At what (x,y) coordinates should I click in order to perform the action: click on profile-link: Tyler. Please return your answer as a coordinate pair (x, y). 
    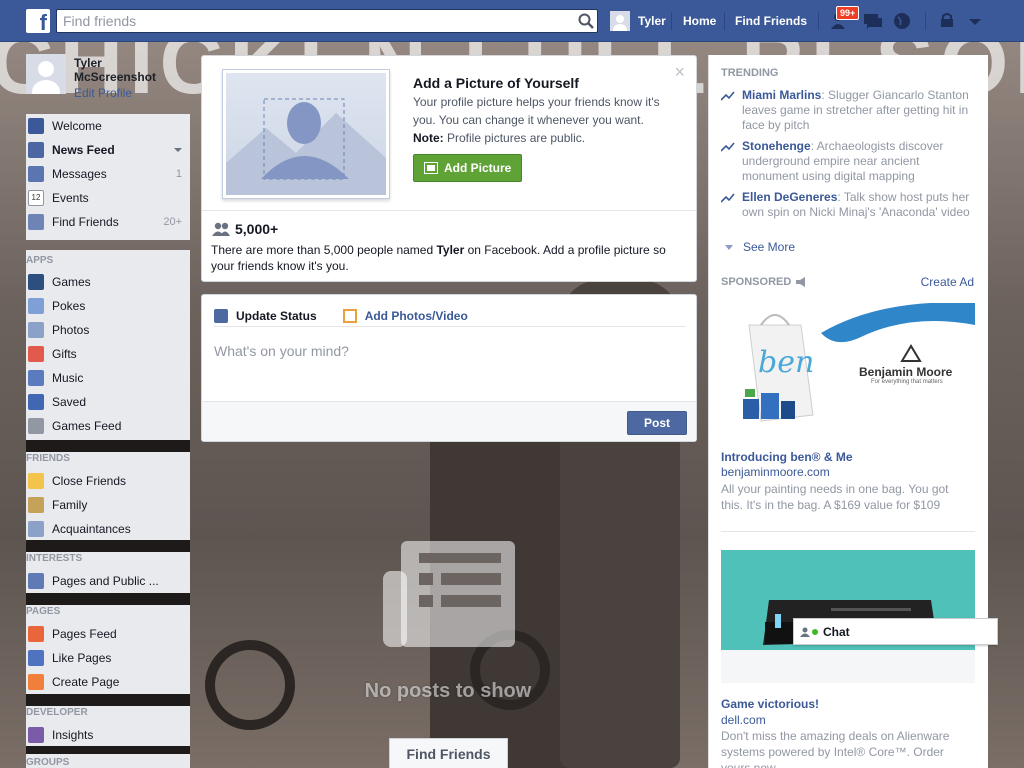
    Looking at the image, I should click on (638, 21).